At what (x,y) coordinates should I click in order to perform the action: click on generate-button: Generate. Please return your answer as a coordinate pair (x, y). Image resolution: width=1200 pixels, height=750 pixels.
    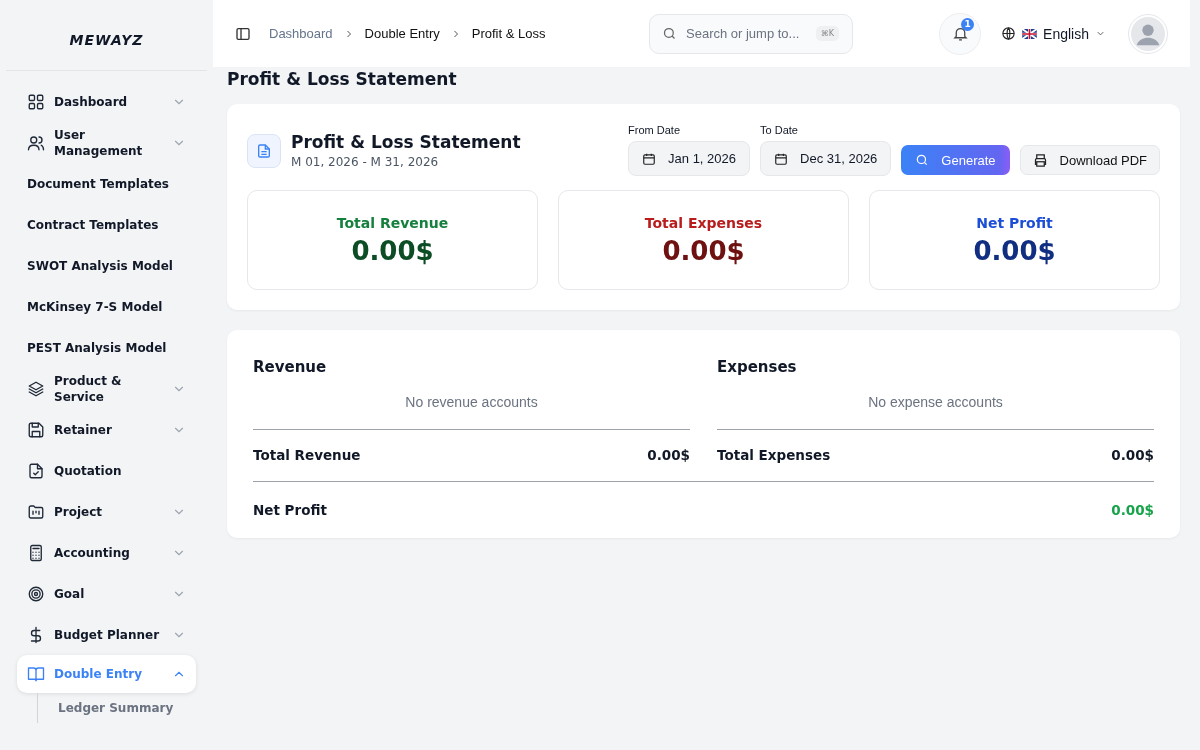
    Looking at the image, I should click on (955, 160).